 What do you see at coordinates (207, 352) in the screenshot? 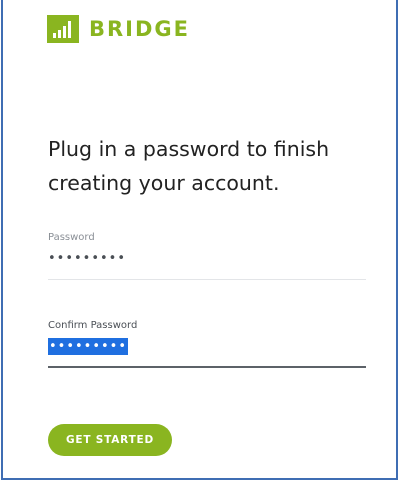
I see `confirm-password-input: •••••••••` at bounding box center [207, 352].